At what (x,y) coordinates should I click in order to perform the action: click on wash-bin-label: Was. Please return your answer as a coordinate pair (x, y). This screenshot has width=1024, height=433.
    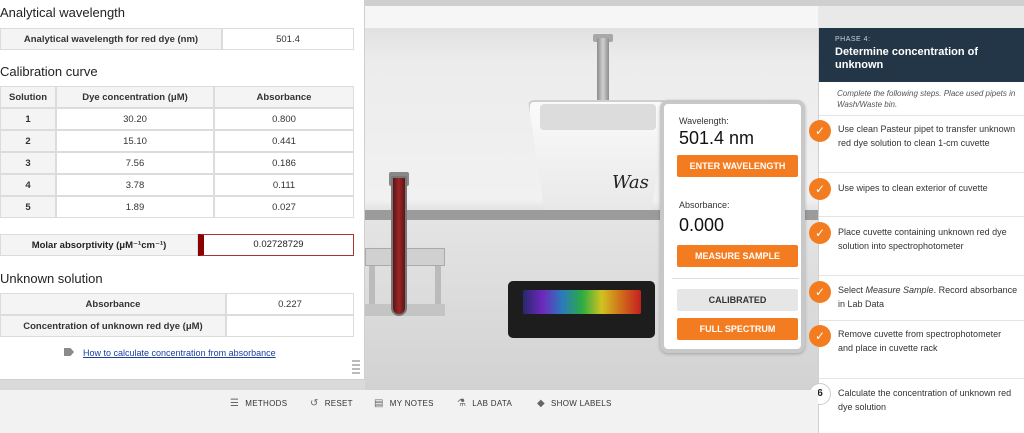
    Looking at the image, I should click on (630, 182).